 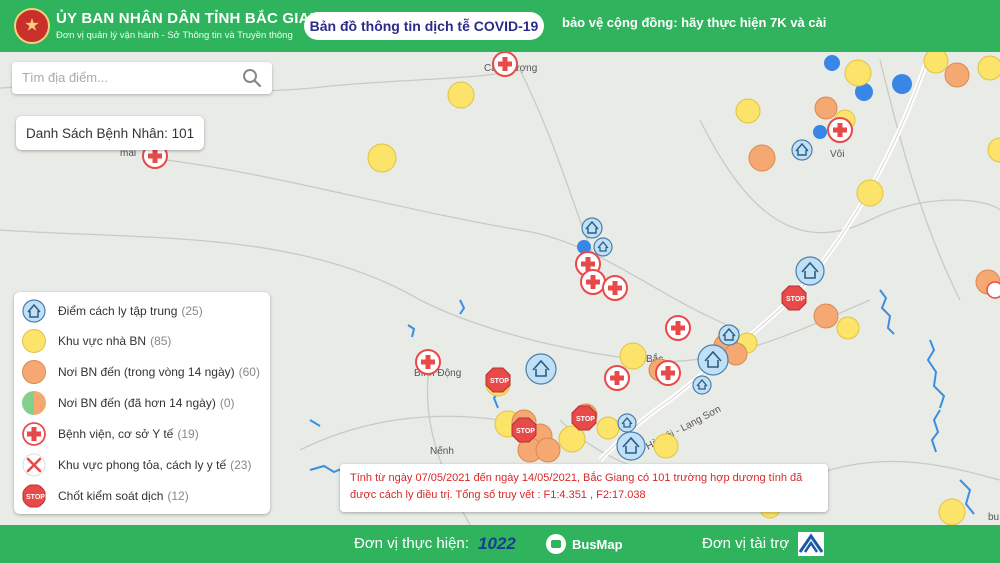 I want to click on legend-item-visited-recent: Nơi BN đến (trong vòng 14 ngày) (60), so click(x=144, y=372).